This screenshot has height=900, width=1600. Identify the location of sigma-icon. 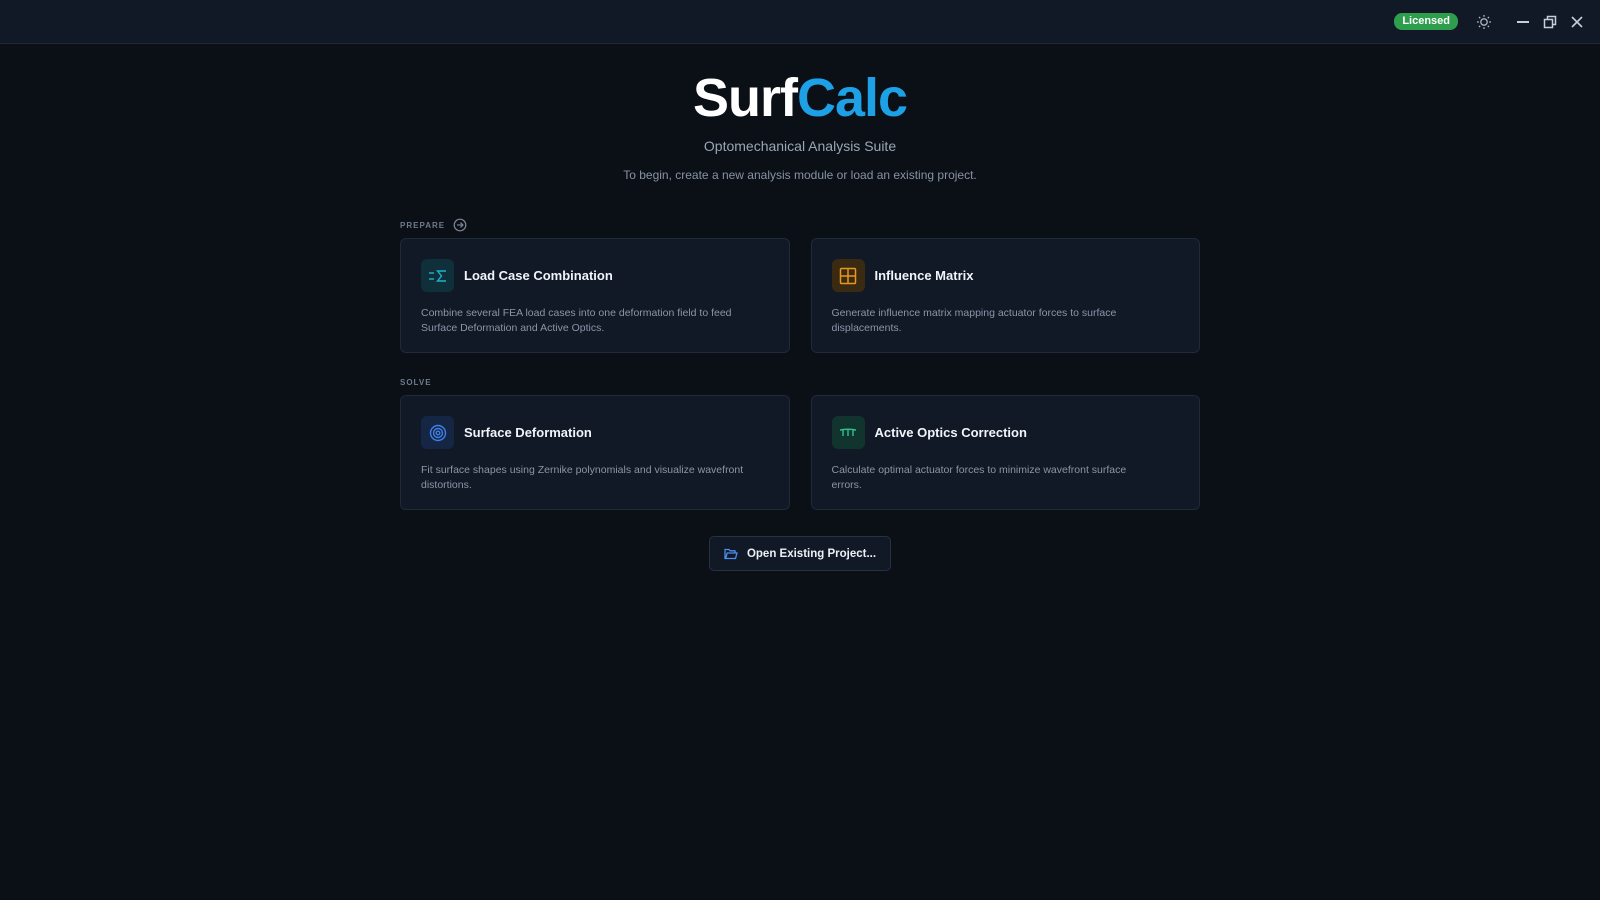
(437, 275).